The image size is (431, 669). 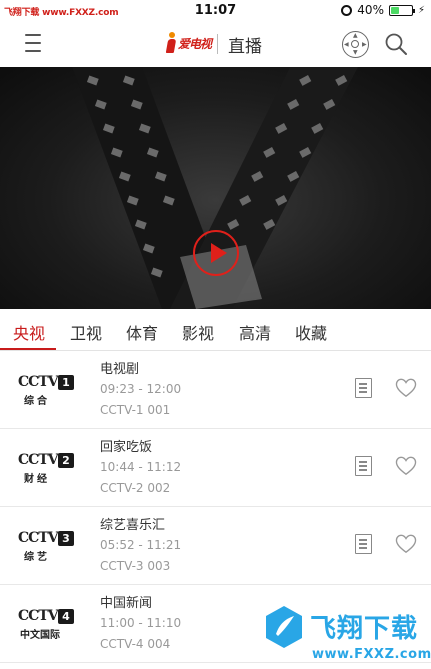 What do you see at coordinates (401, 10) in the screenshot?
I see `battery-icon` at bounding box center [401, 10].